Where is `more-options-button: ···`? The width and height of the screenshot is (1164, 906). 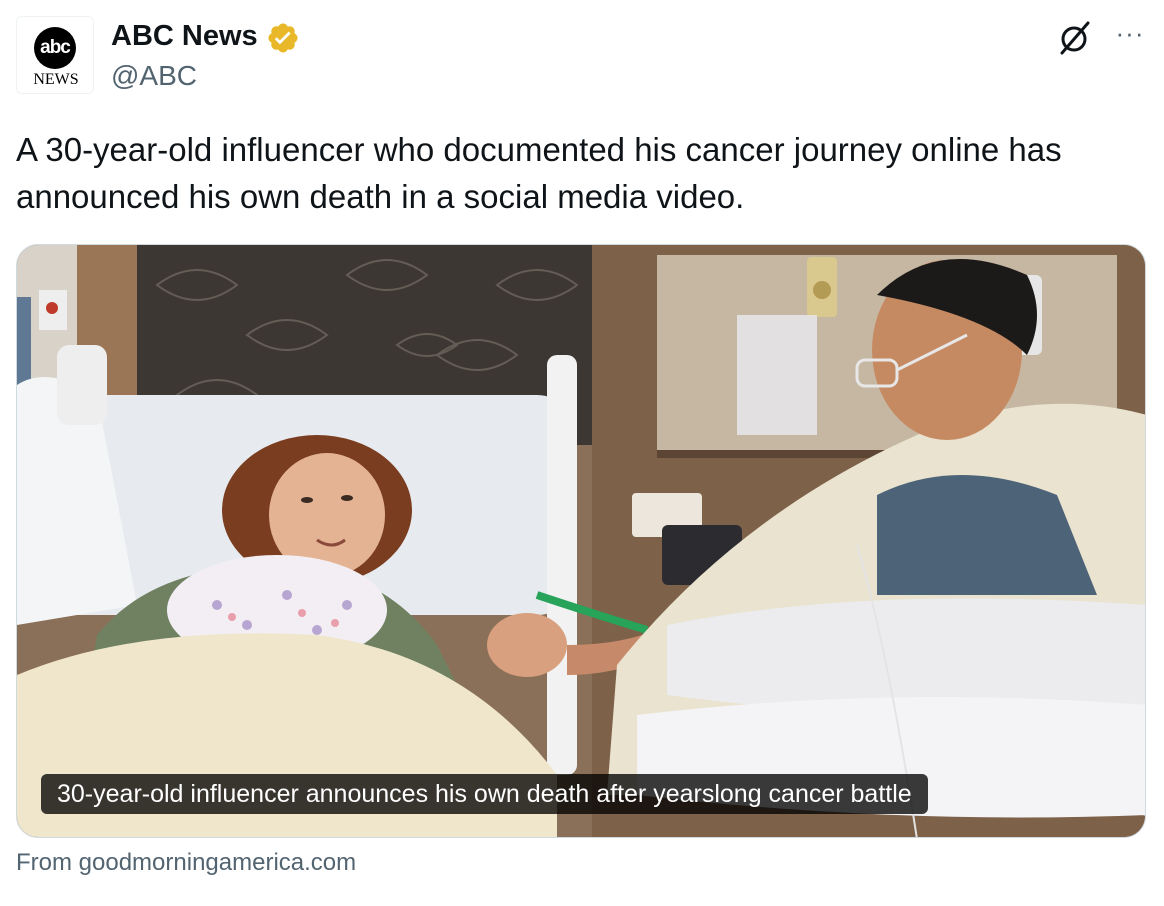 more-options-button: ··· is located at coordinates (1130, 36).